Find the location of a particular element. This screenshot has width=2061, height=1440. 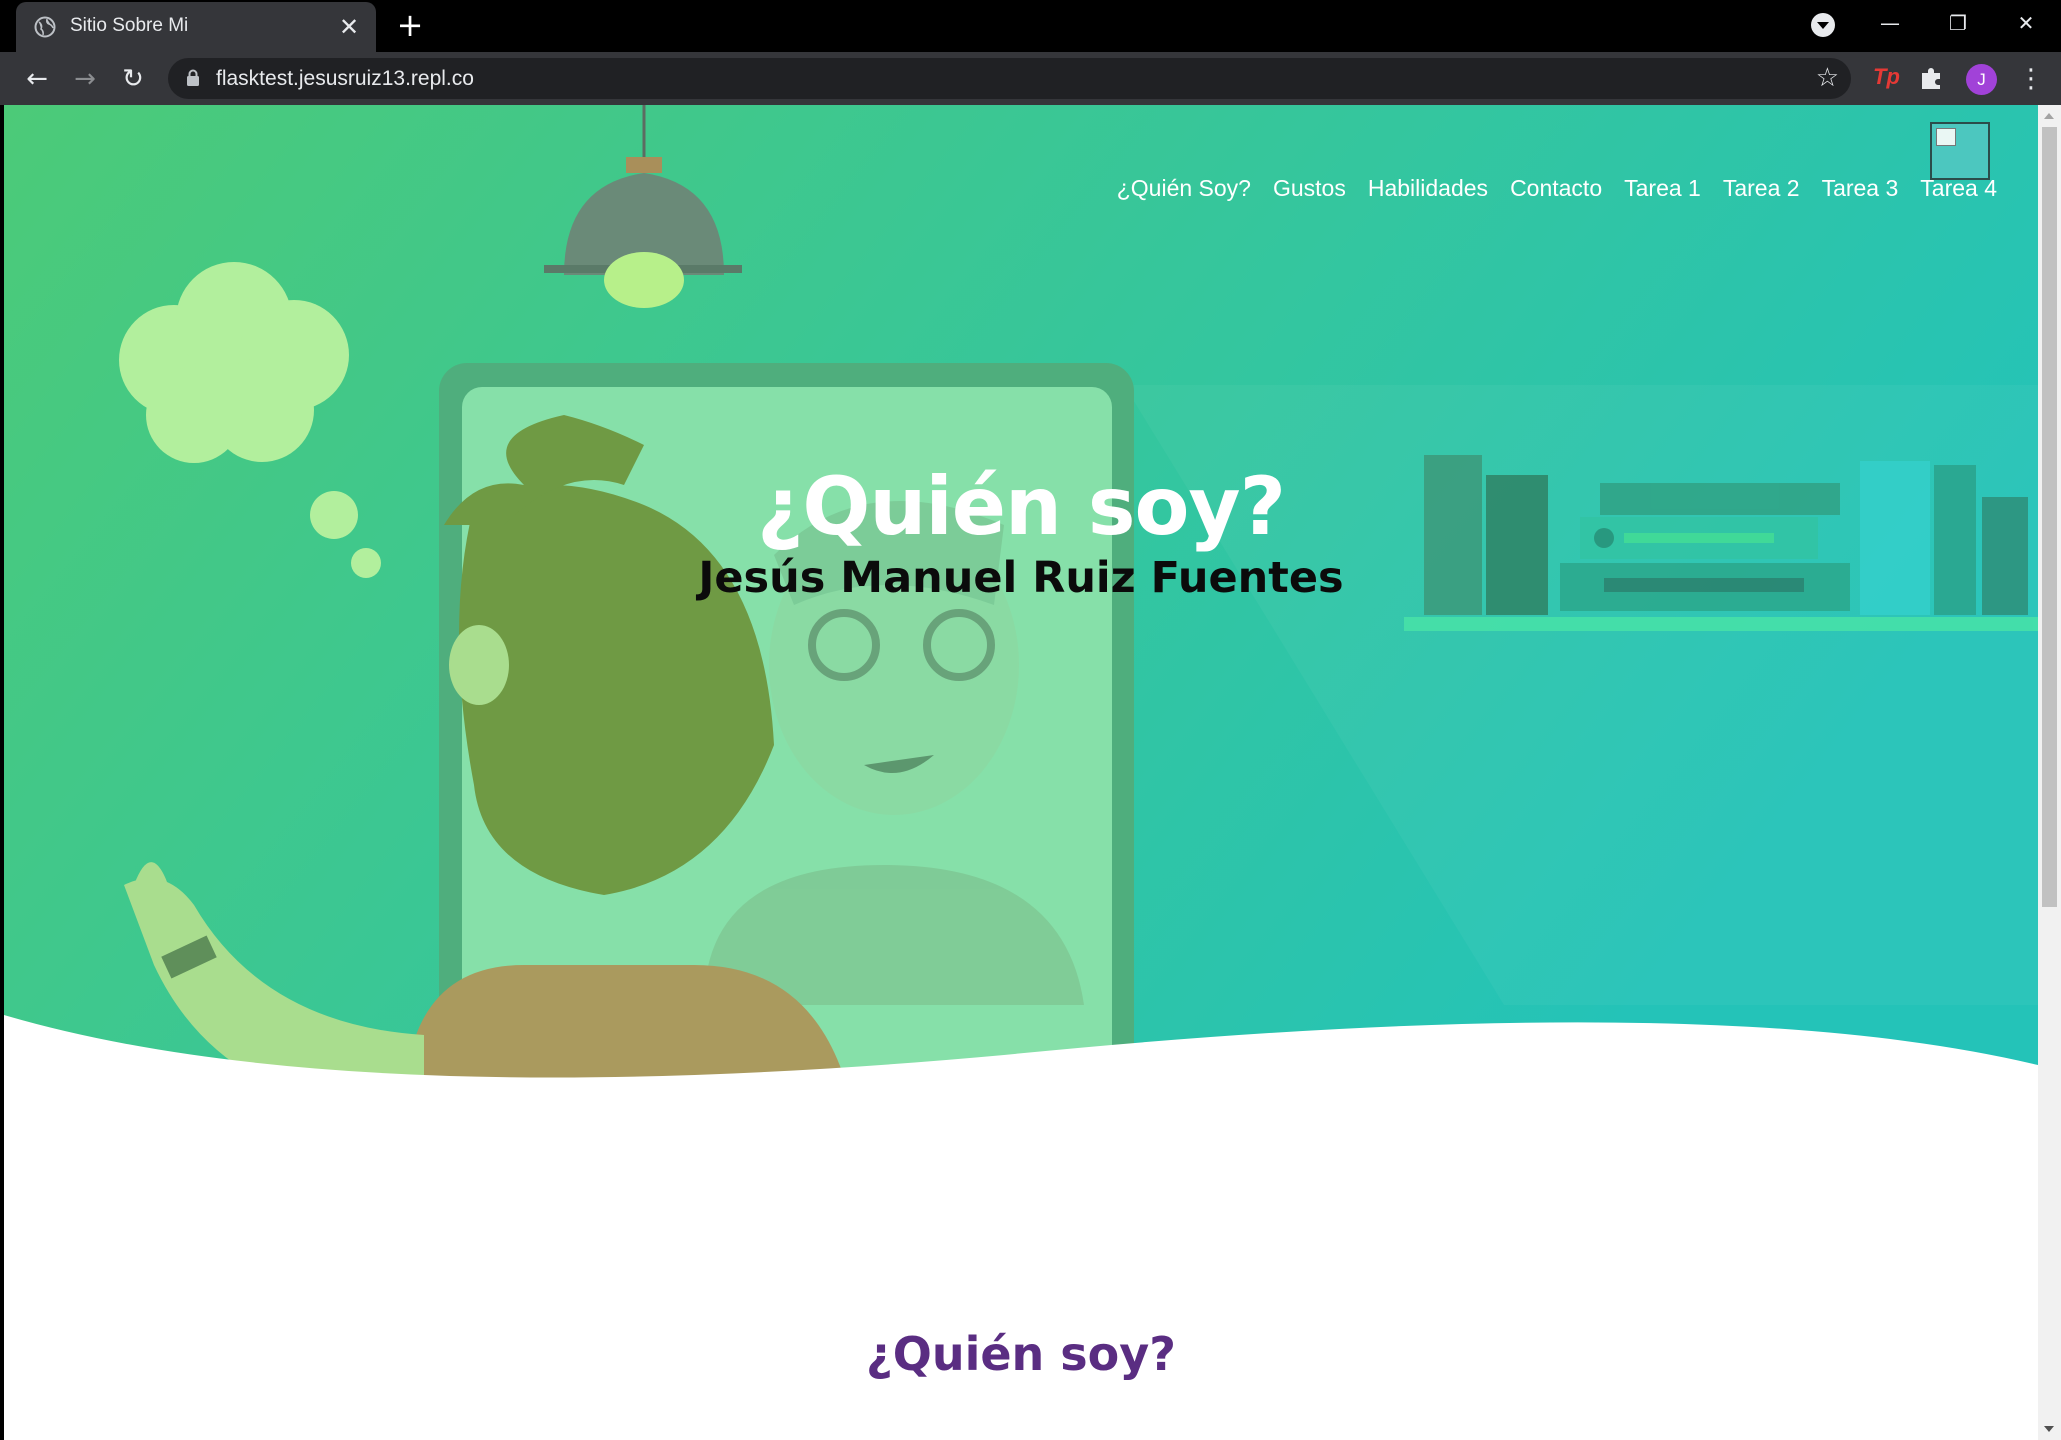

tab-search-icon is located at coordinates (1823, 25).